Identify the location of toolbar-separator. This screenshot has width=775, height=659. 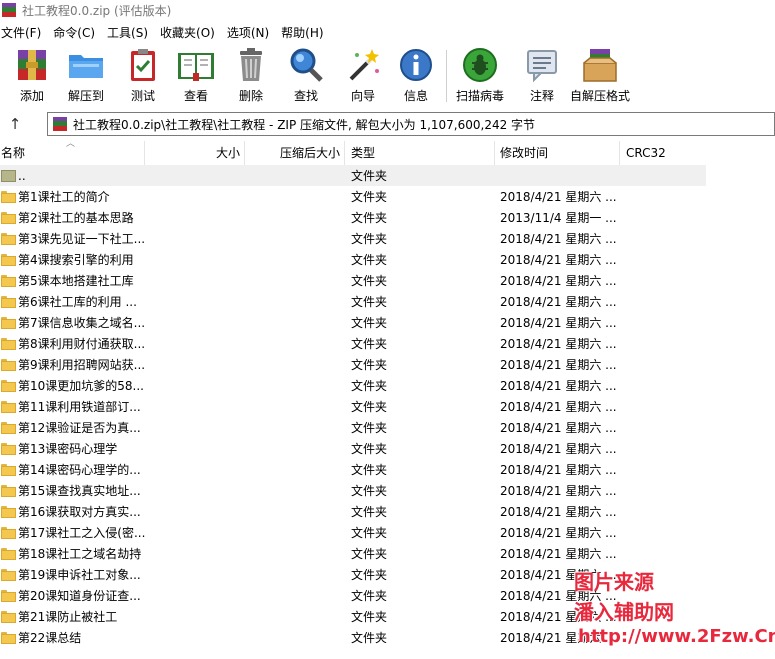
(446, 76).